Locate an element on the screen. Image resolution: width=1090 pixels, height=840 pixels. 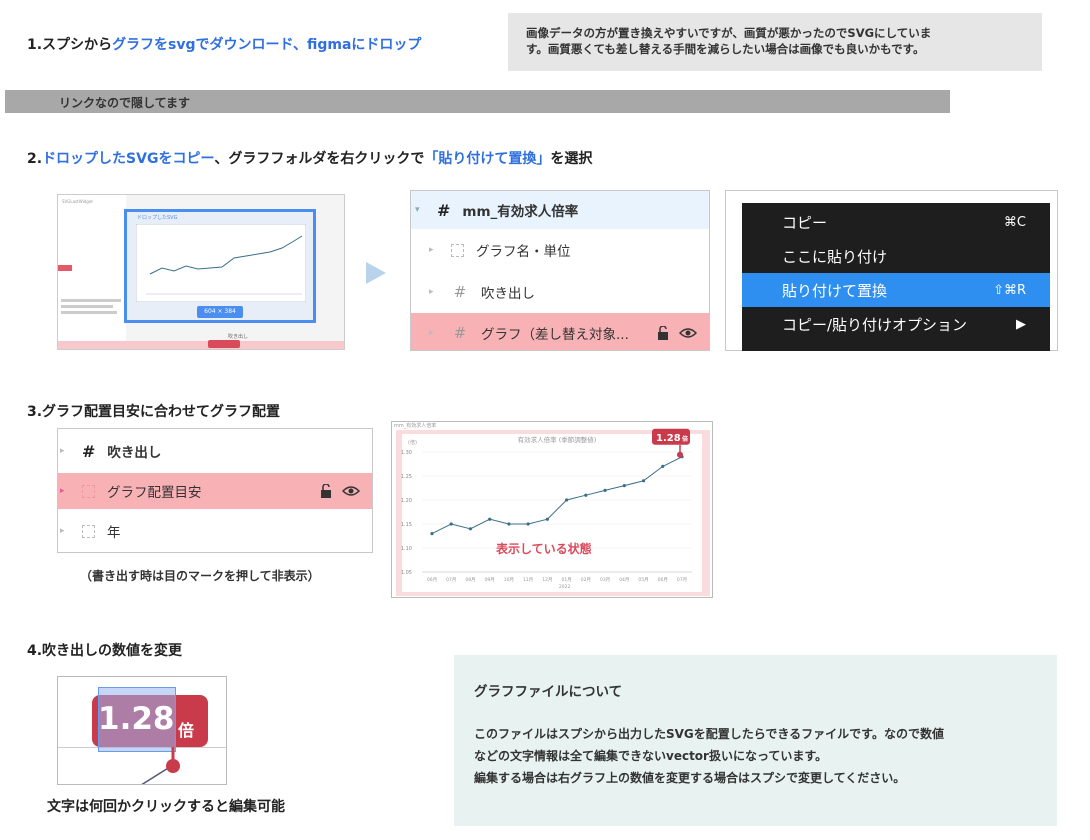
x-tick-label: 11月 is located at coordinates (528, 580).